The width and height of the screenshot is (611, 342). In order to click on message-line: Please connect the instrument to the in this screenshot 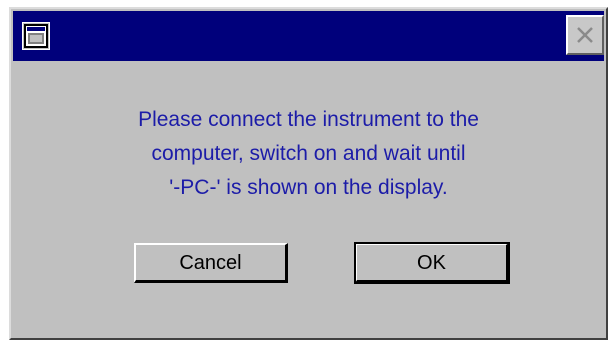, I will do `click(308, 119)`.